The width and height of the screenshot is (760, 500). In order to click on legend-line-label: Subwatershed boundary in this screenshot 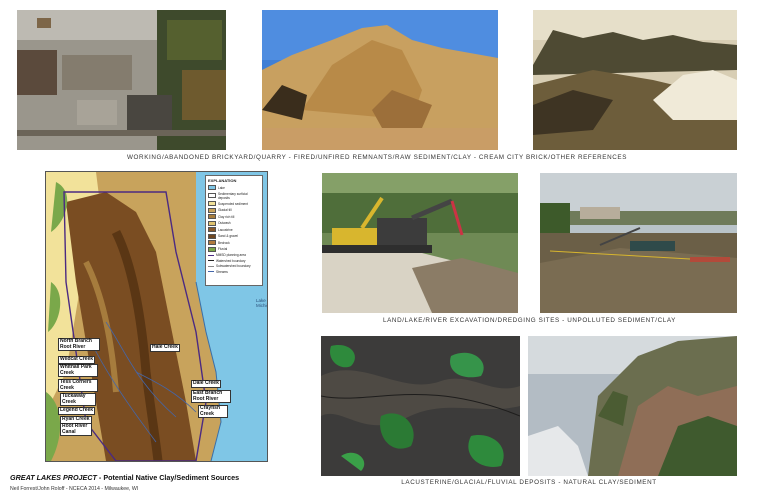, I will do `click(233, 266)`.